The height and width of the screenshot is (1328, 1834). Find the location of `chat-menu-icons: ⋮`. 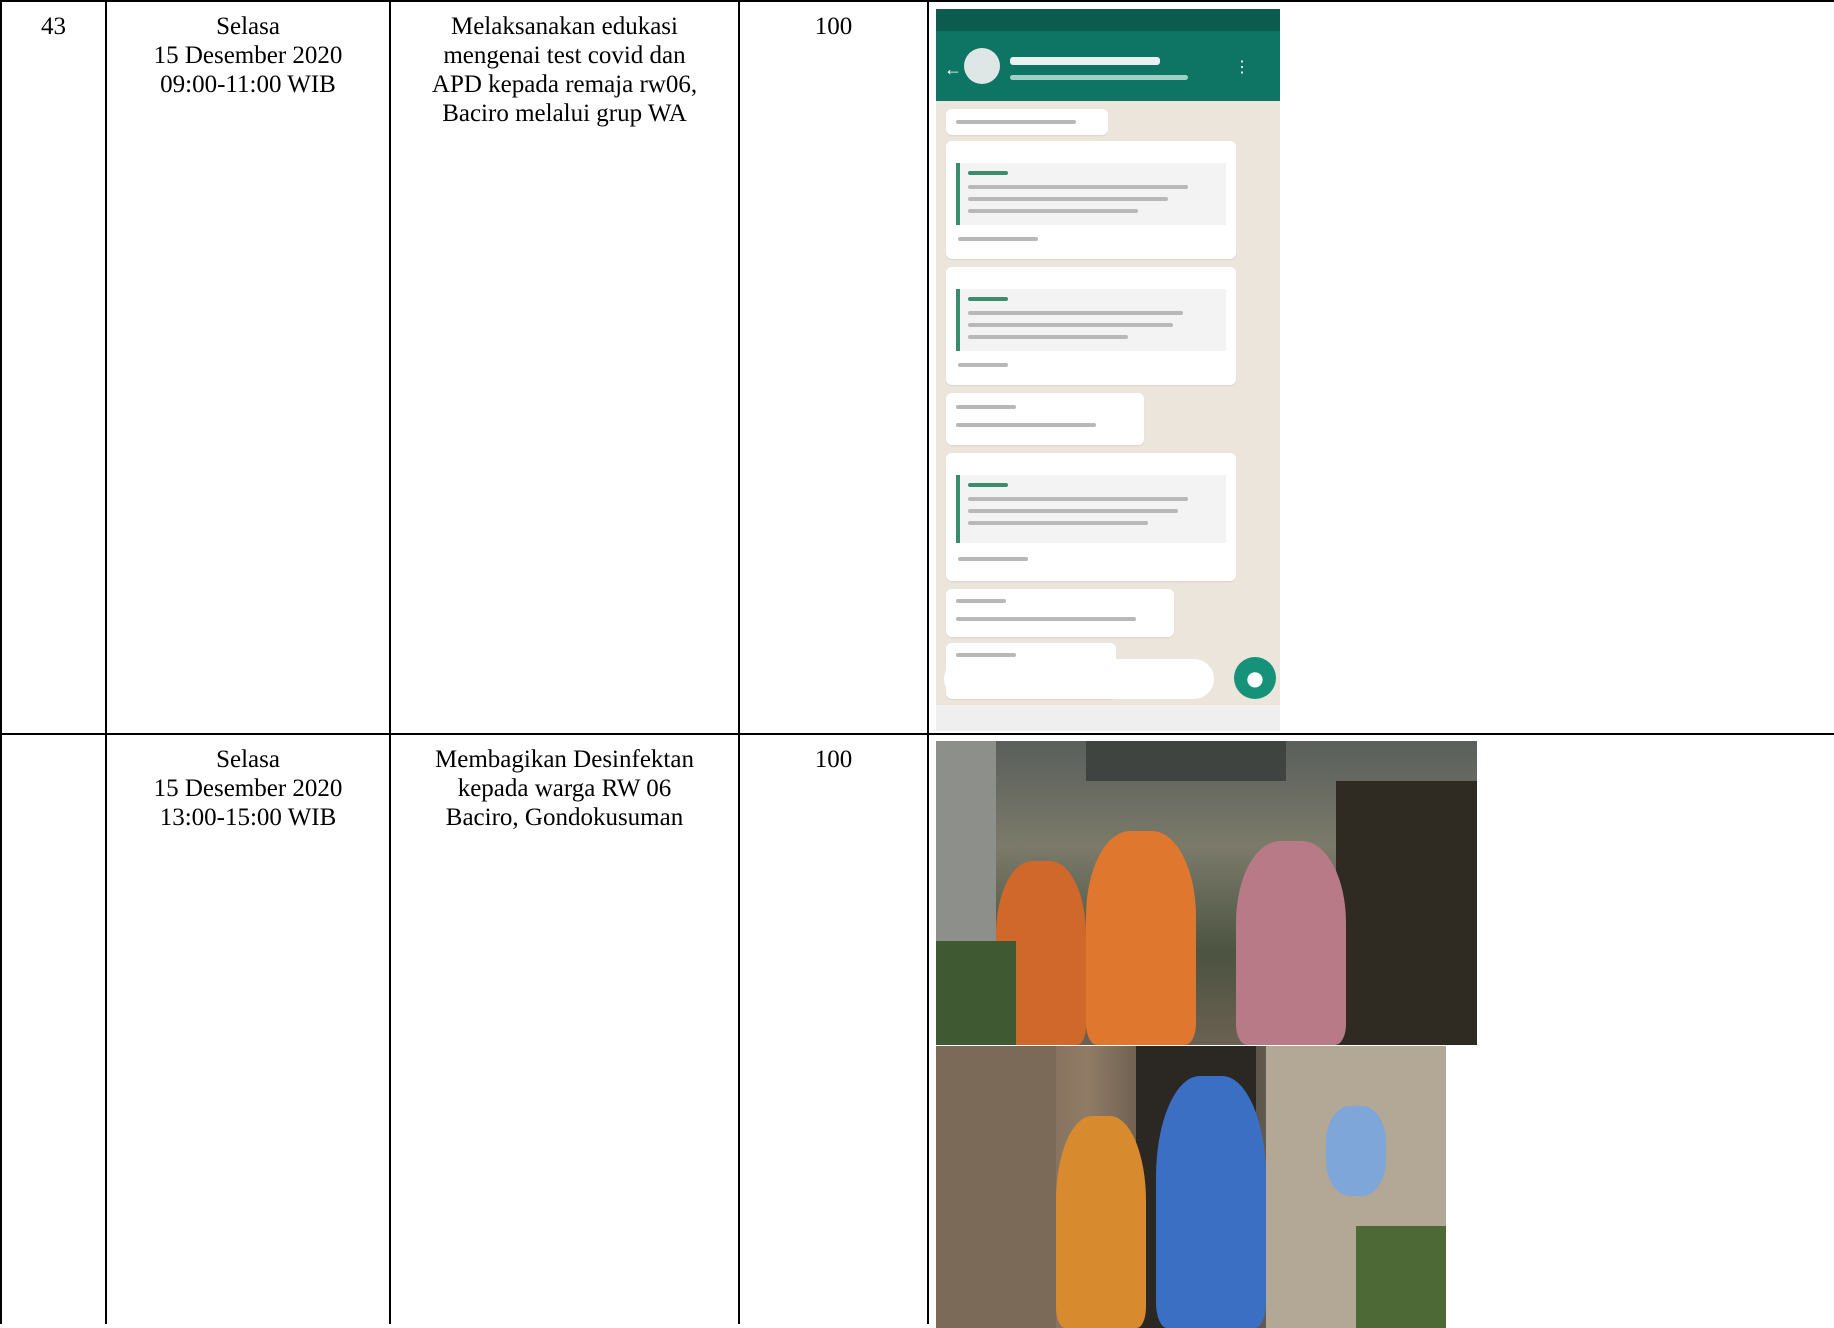

chat-menu-icons: ⋮ is located at coordinates (1249, 67).